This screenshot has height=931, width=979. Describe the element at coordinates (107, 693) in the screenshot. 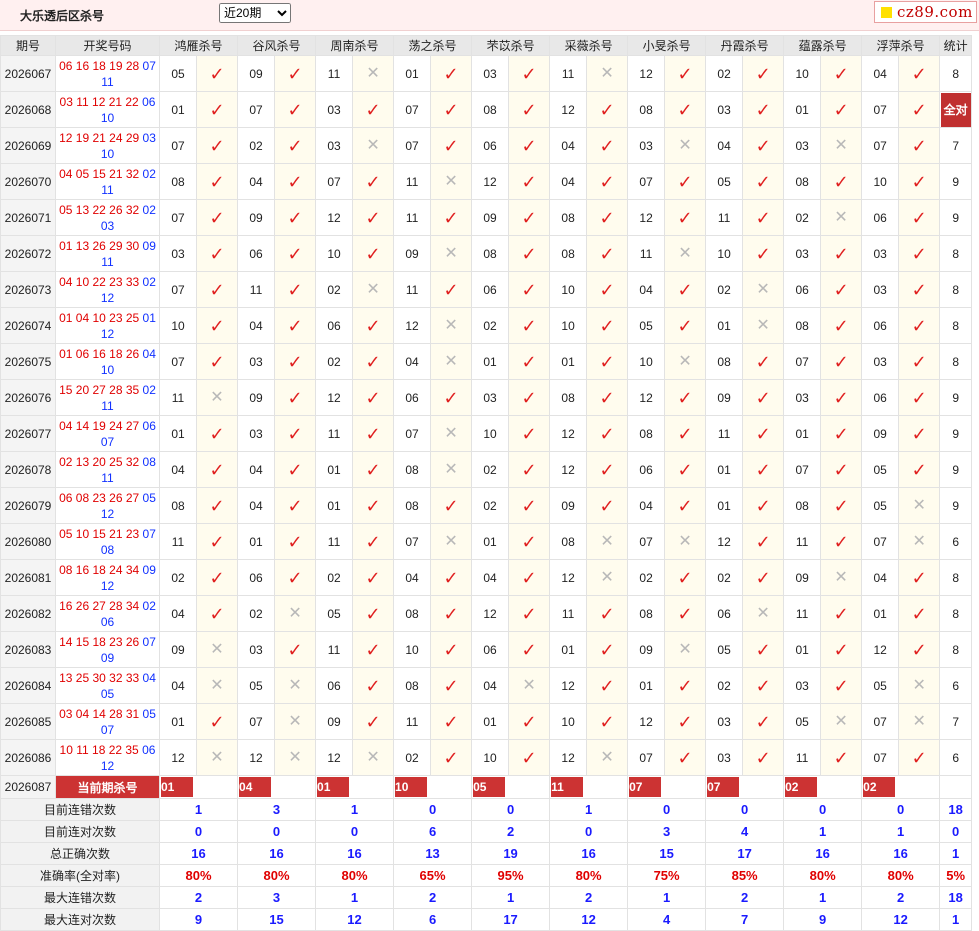

I see `back-number-2: 05` at that location.